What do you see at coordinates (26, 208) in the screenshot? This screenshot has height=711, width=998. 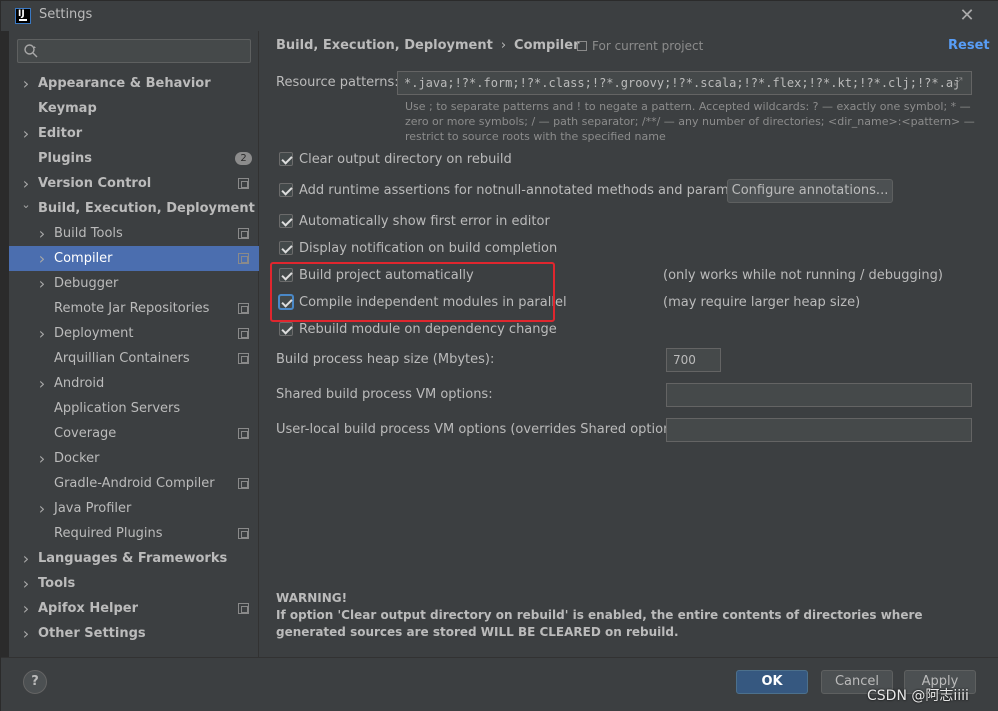 I see `chevron-down-icon: ⌄` at bounding box center [26, 208].